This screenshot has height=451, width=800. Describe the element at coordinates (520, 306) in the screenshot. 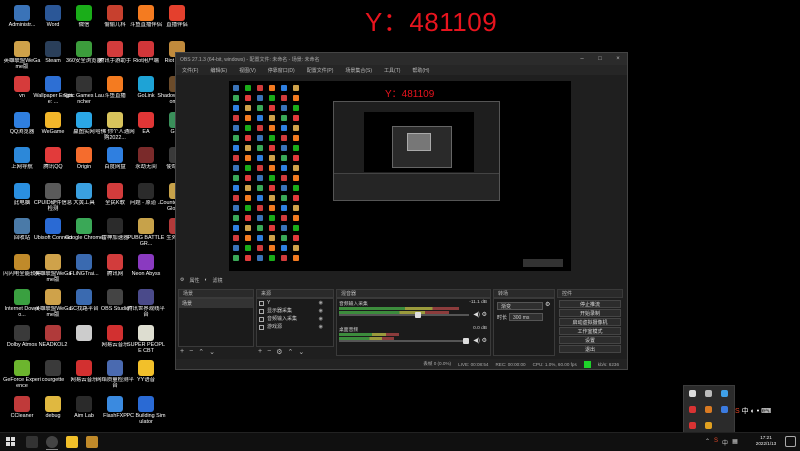

I see `transition-select: 渐变` at that location.